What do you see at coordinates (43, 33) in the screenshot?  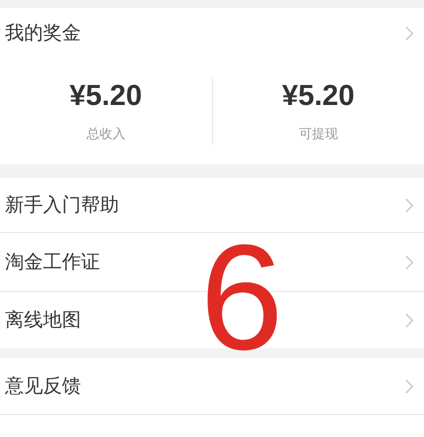 I see `menu-item: 我的奖金` at bounding box center [43, 33].